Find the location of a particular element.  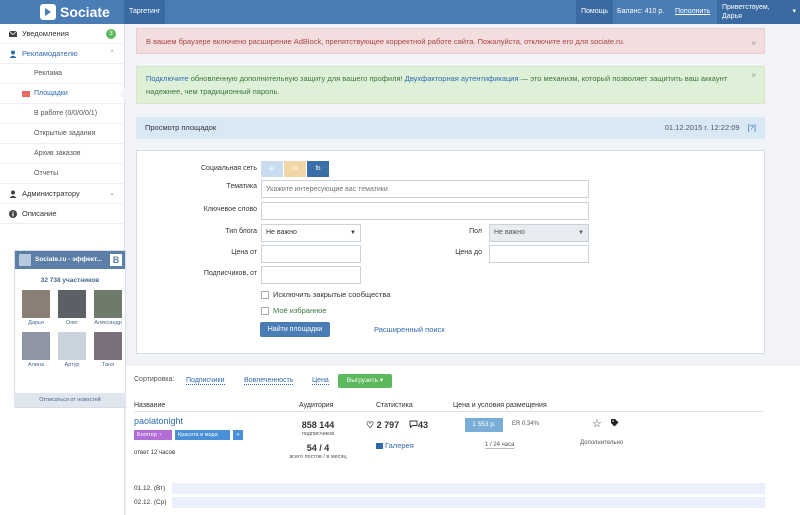

sidebar-item-archive: Архив заказов is located at coordinates (62, 154).